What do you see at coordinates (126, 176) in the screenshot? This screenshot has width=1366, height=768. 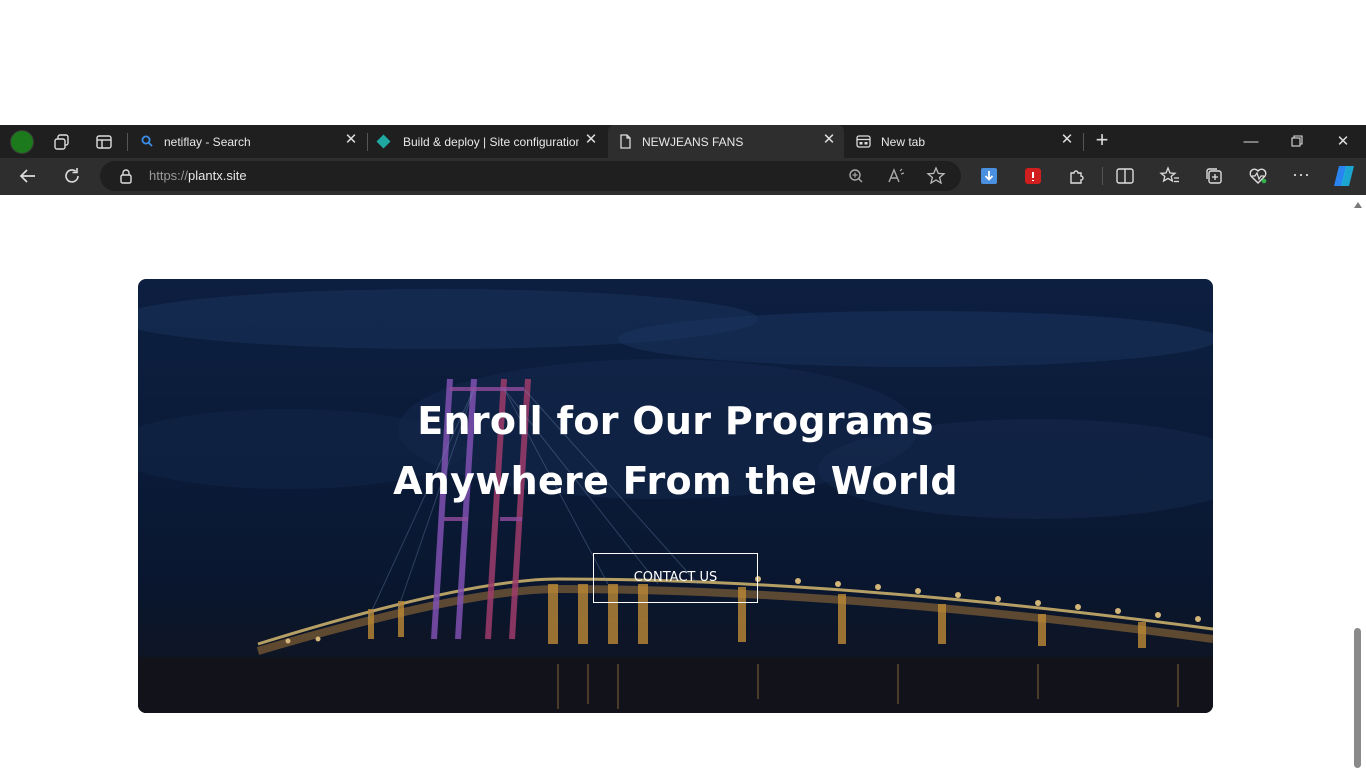 I see `lock-icon` at bounding box center [126, 176].